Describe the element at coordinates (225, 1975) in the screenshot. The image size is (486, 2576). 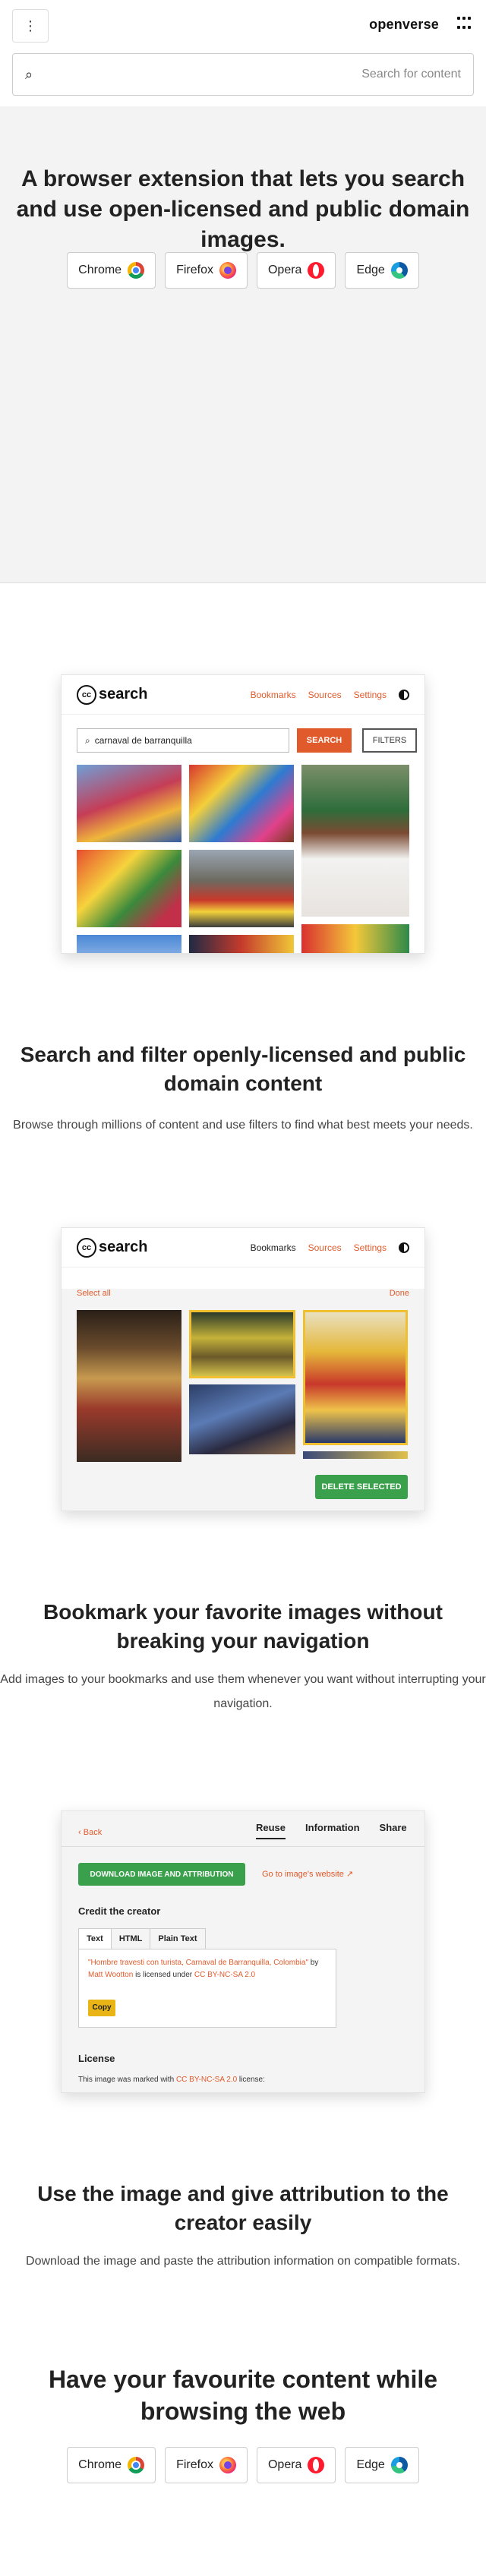
I see `attribution-license-link: CC BY-NC-SA 2.0` at that location.